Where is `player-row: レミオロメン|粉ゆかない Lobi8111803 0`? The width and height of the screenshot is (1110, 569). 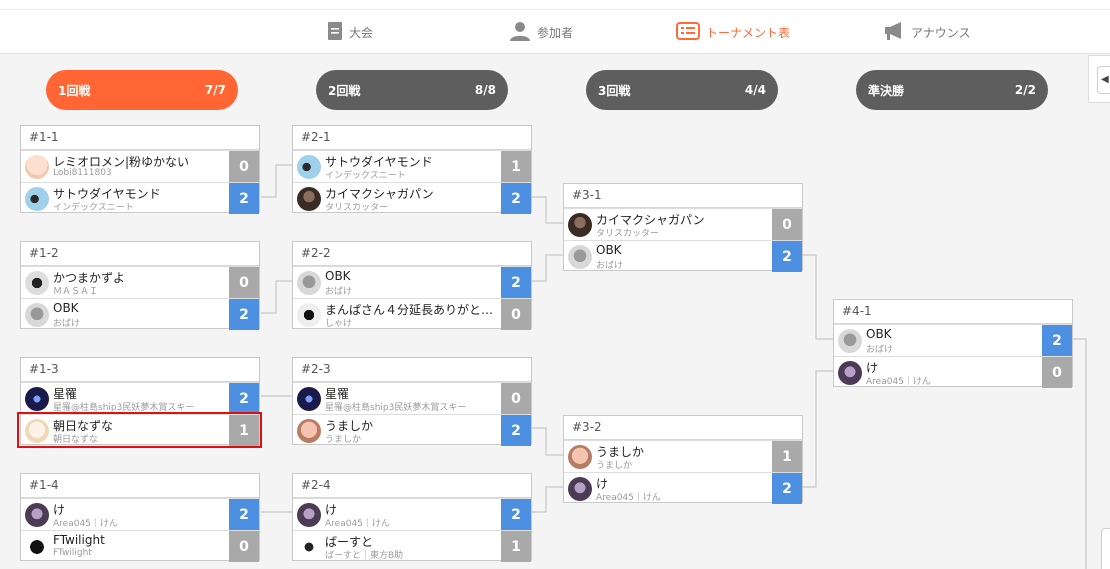
player-row: レミオロメン|粉ゆかない Lobi8111803 0 is located at coordinates (140, 166).